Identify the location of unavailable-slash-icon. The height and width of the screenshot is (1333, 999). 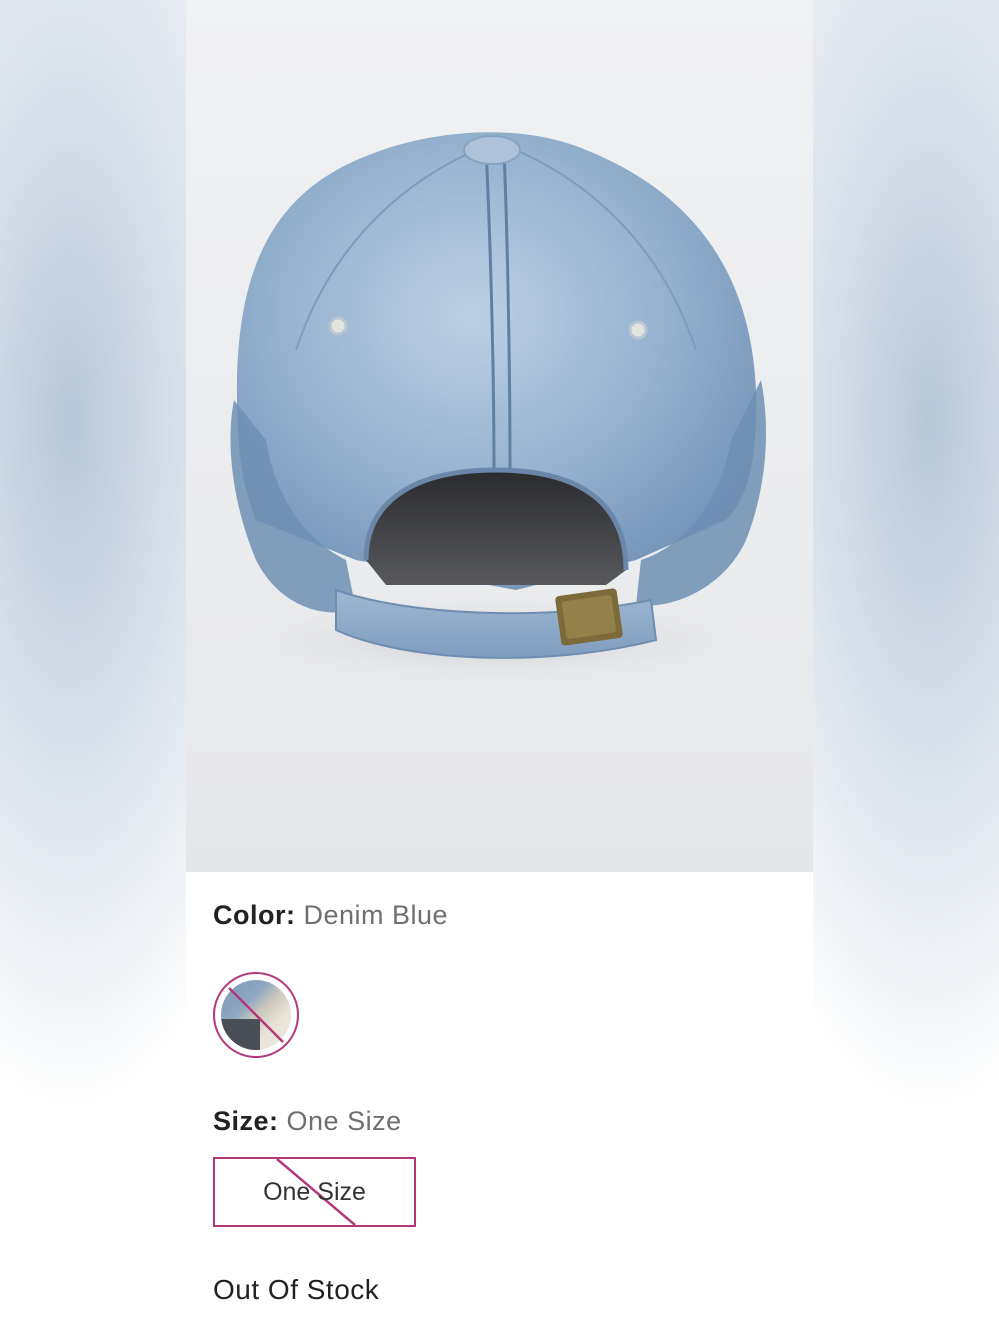
(256, 1015).